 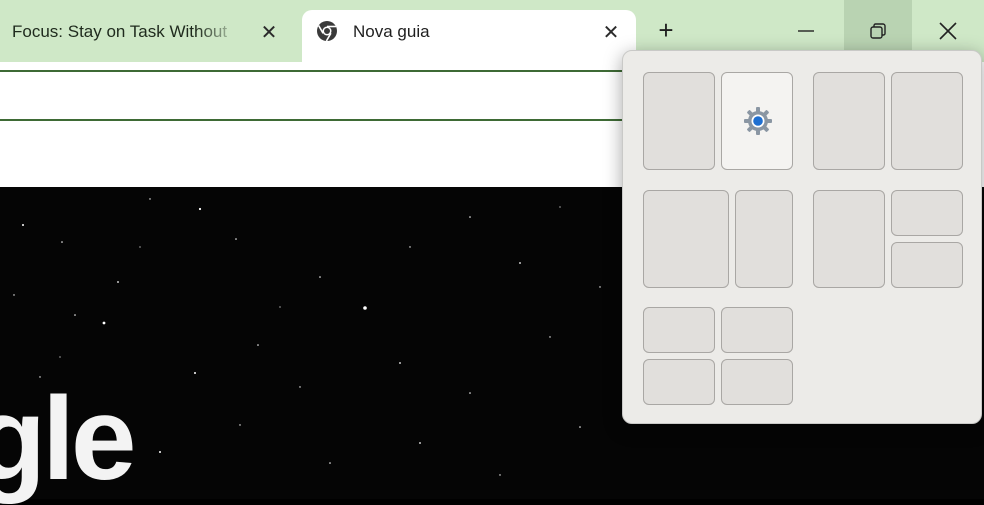 I want to click on restore-icon, so click(x=878, y=31).